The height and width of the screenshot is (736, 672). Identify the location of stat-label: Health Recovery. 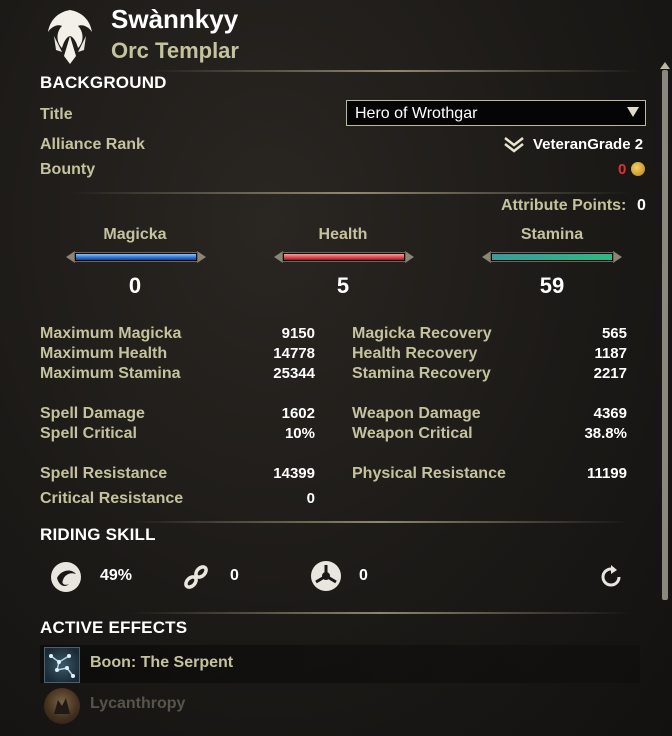
(415, 353).